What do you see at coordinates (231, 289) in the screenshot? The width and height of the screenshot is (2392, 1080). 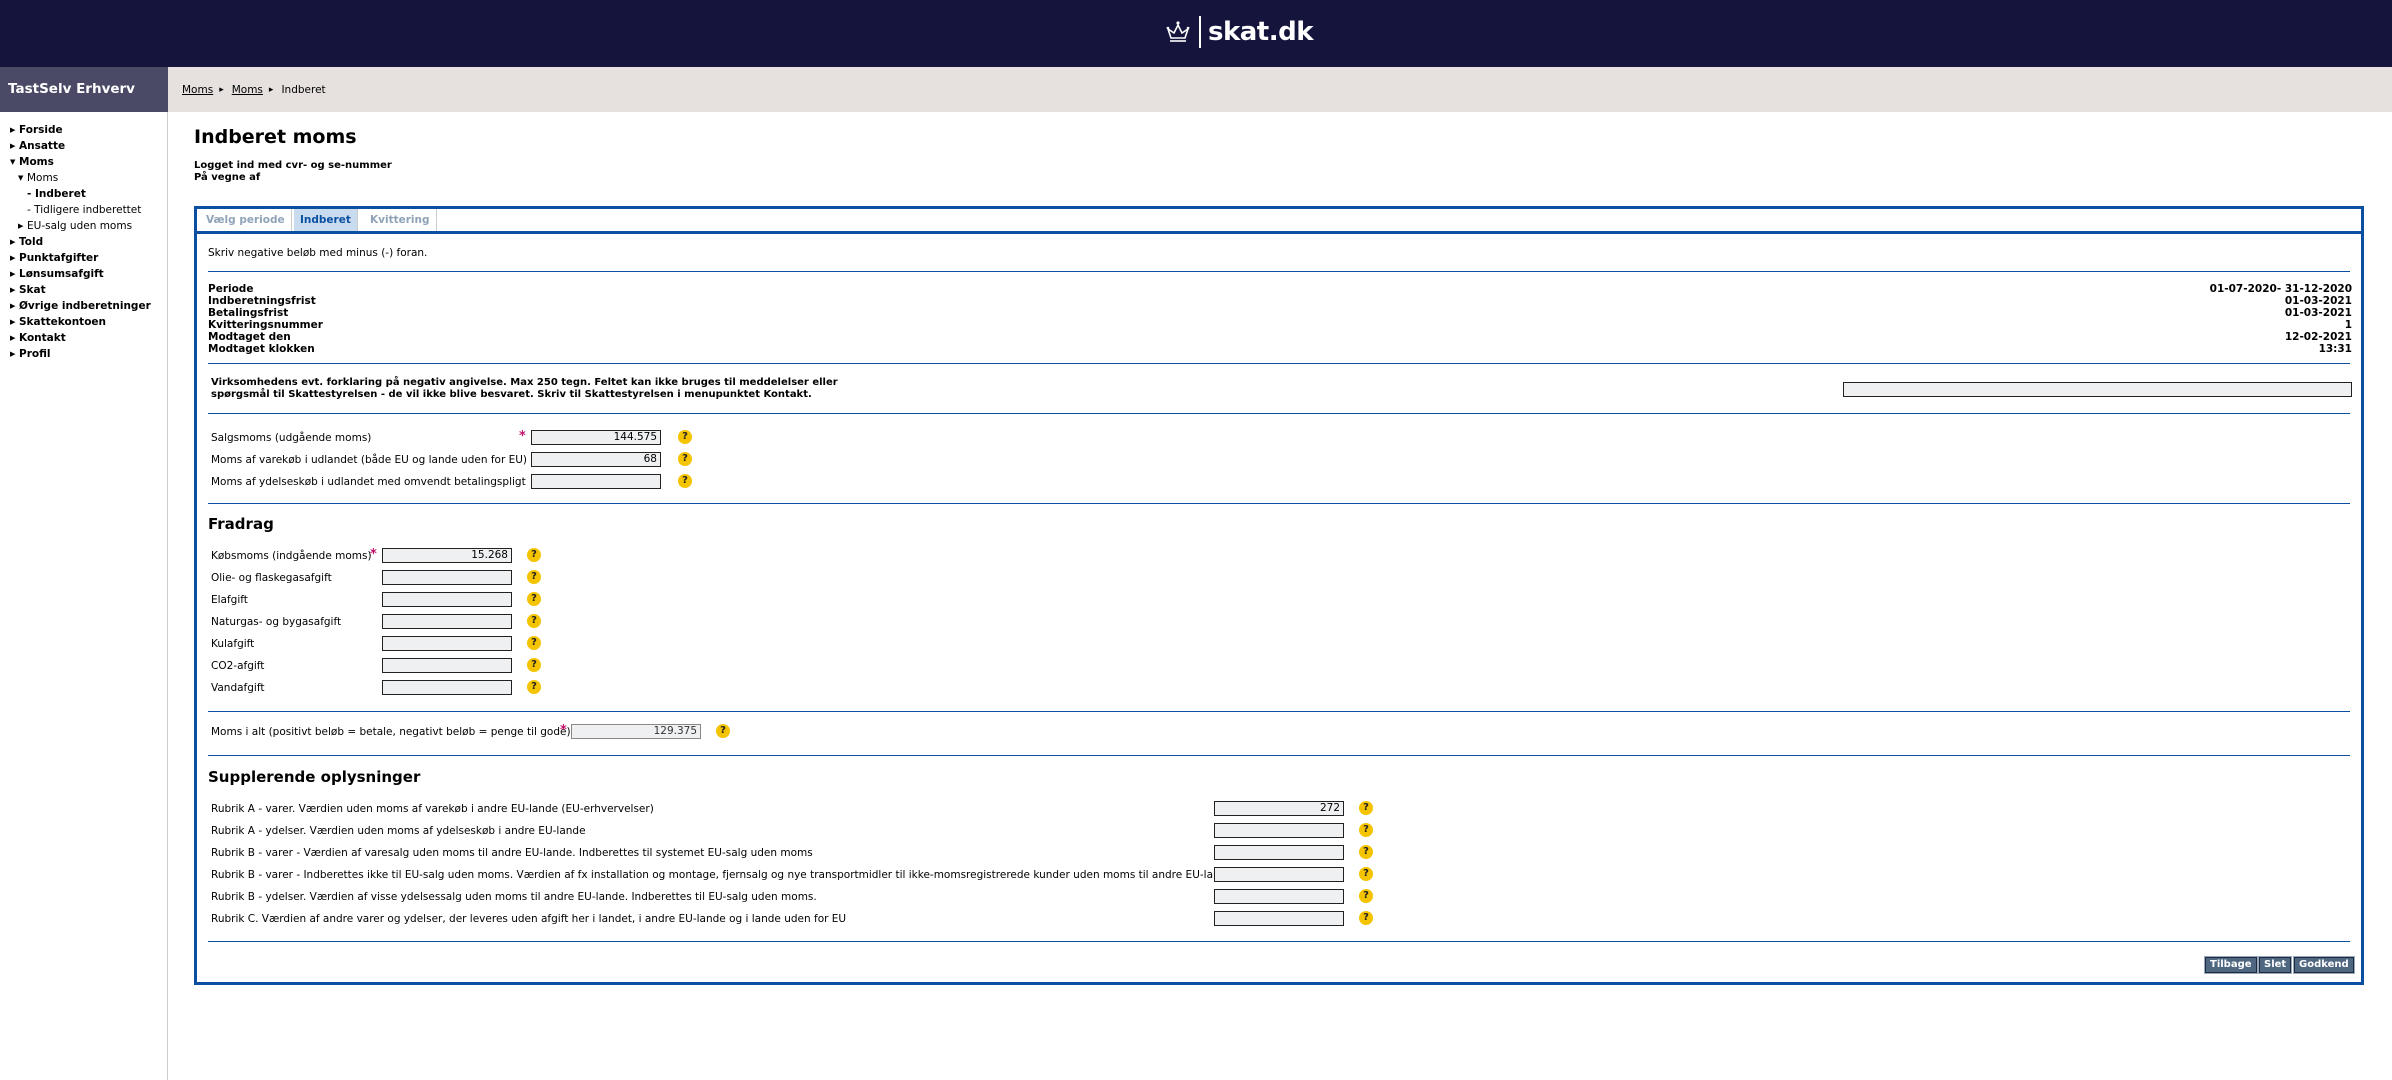 I see `info-label-periode: Periode` at bounding box center [231, 289].